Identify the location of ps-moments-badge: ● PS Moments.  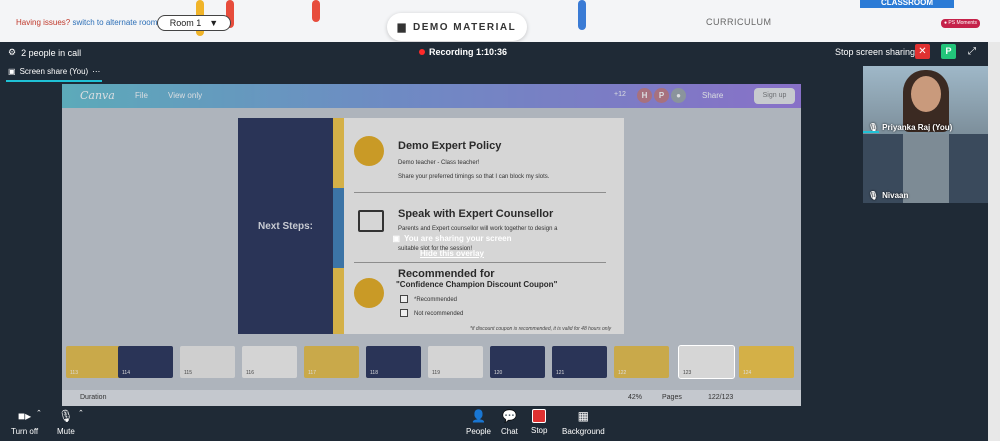
(961, 23).